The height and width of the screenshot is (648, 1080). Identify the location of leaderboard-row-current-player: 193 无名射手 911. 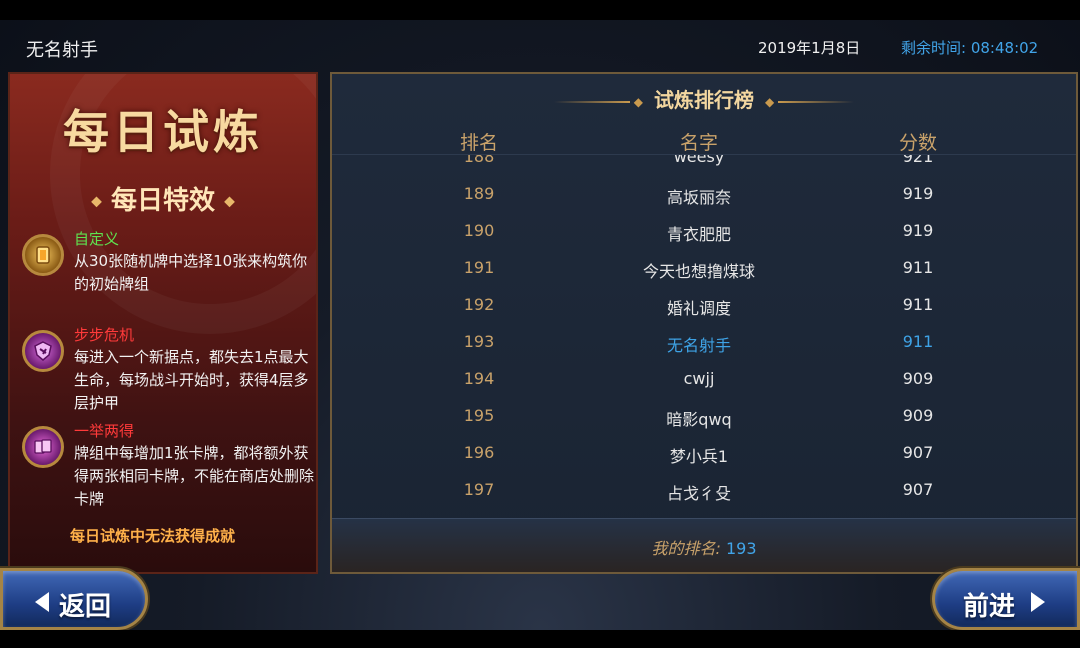
(704, 350).